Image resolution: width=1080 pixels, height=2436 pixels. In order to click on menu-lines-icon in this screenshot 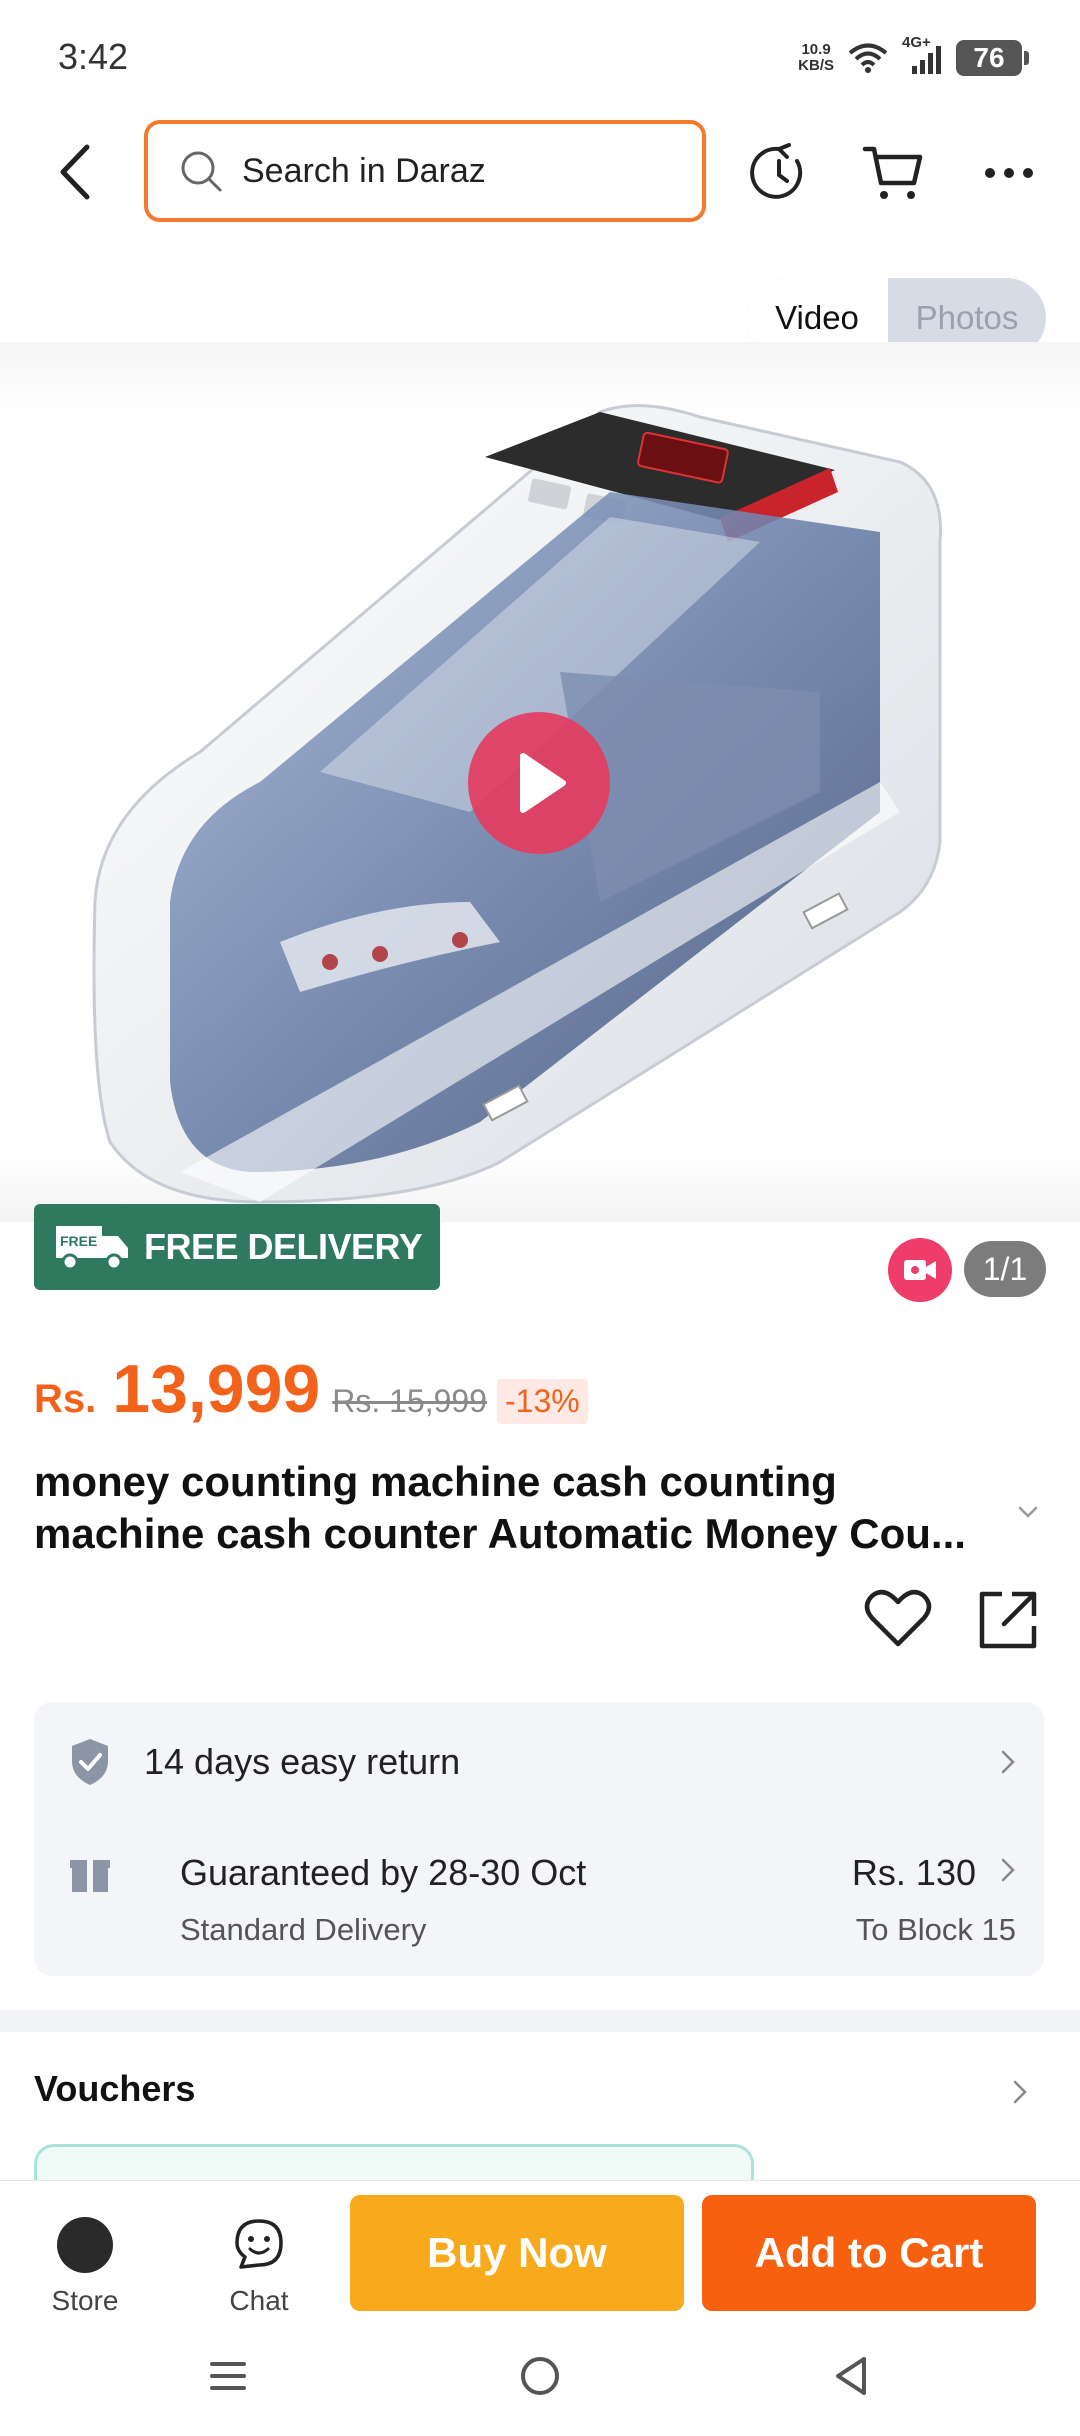, I will do `click(228, 2376)`.